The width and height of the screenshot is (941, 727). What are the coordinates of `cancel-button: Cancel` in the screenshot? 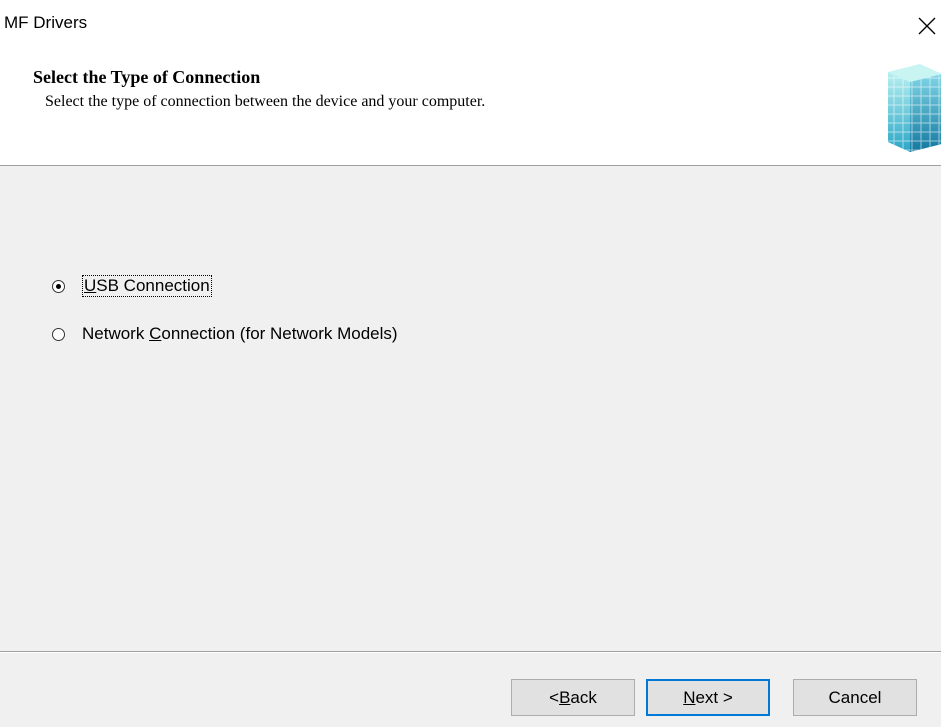 It's located at (855, 697).